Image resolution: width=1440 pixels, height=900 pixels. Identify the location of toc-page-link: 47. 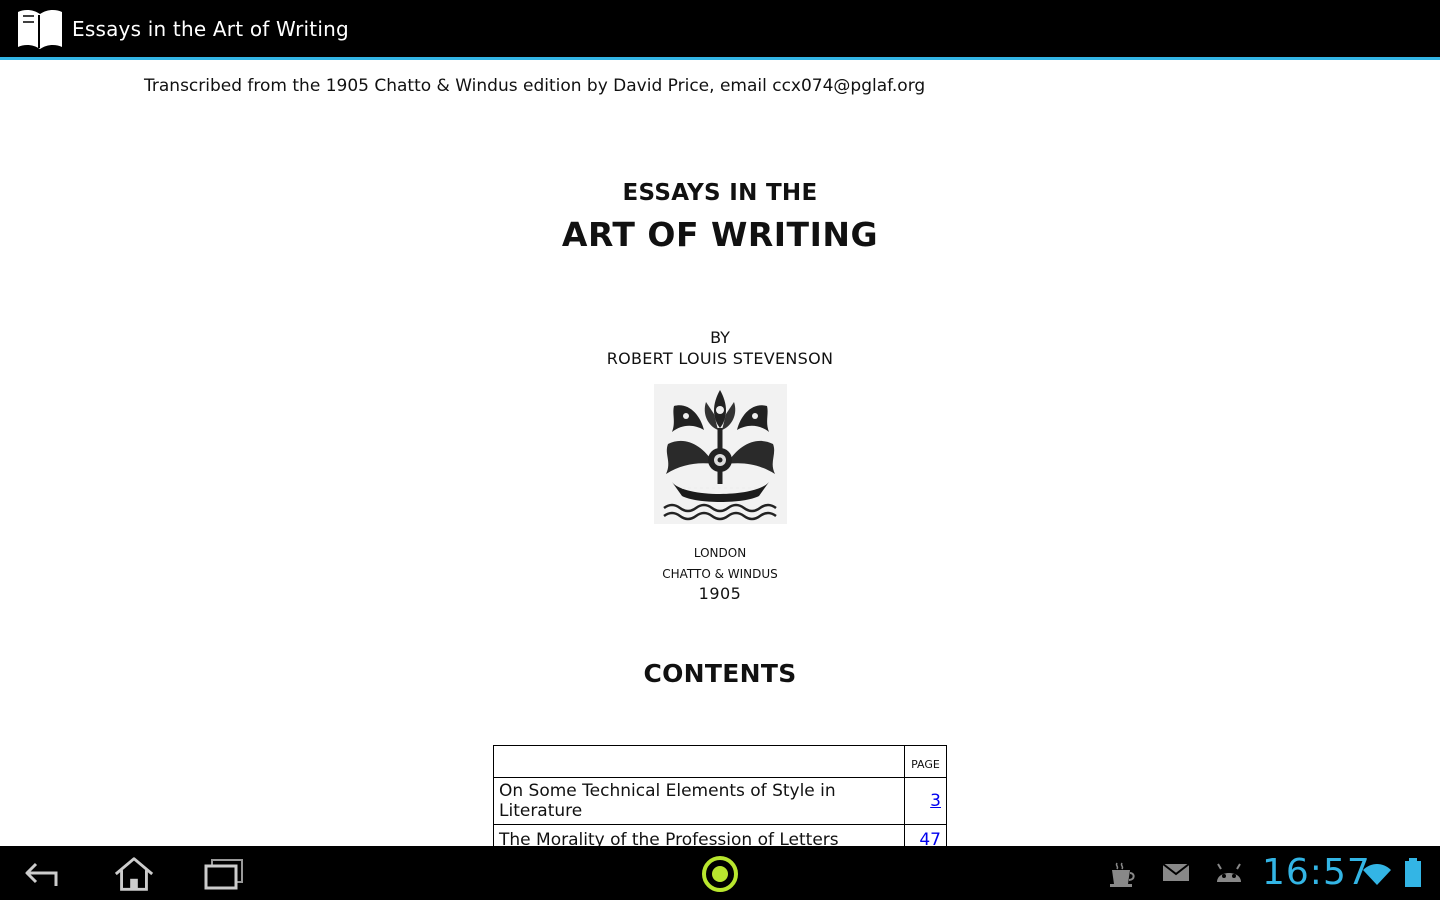
(930, 838).